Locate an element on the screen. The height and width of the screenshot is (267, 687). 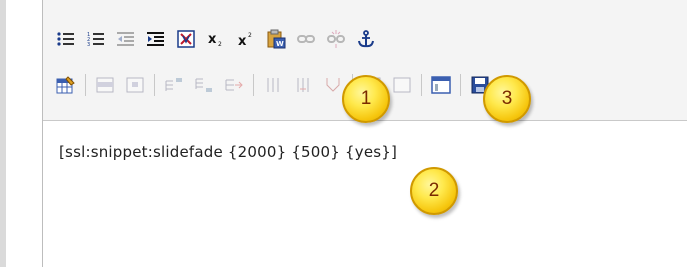
anchor-button is located at coordinates (366, 39).